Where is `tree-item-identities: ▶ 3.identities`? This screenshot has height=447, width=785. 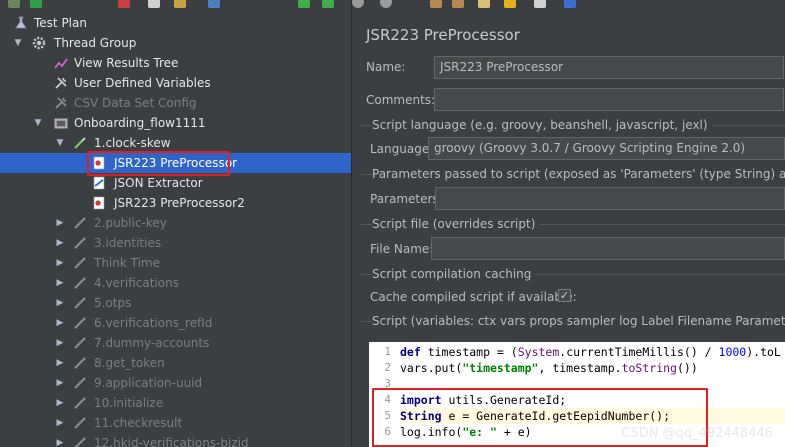
tree-item-identities: ▶ 3.identities is located at coordinates (175, 243).